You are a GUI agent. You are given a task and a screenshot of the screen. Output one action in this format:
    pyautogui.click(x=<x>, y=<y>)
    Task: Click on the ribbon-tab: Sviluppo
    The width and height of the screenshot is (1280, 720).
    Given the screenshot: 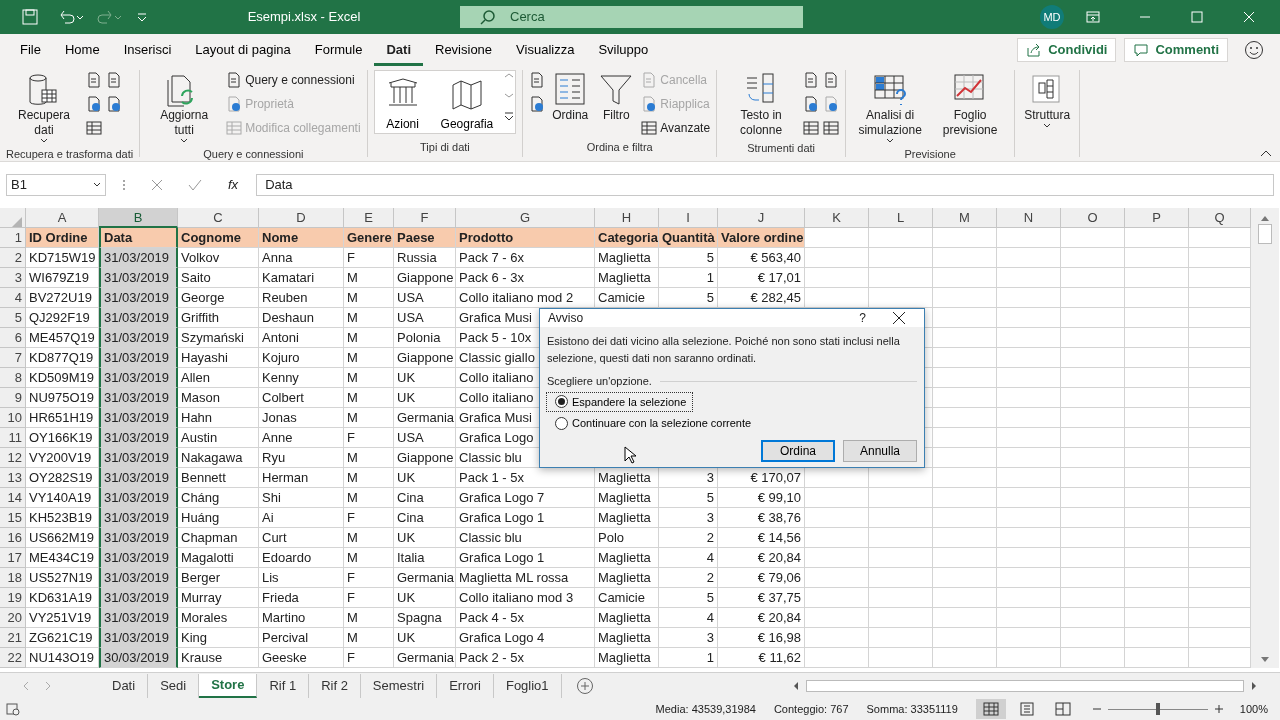 What is the action you would take?
    pyautogui.click(x=623, y=50)
    